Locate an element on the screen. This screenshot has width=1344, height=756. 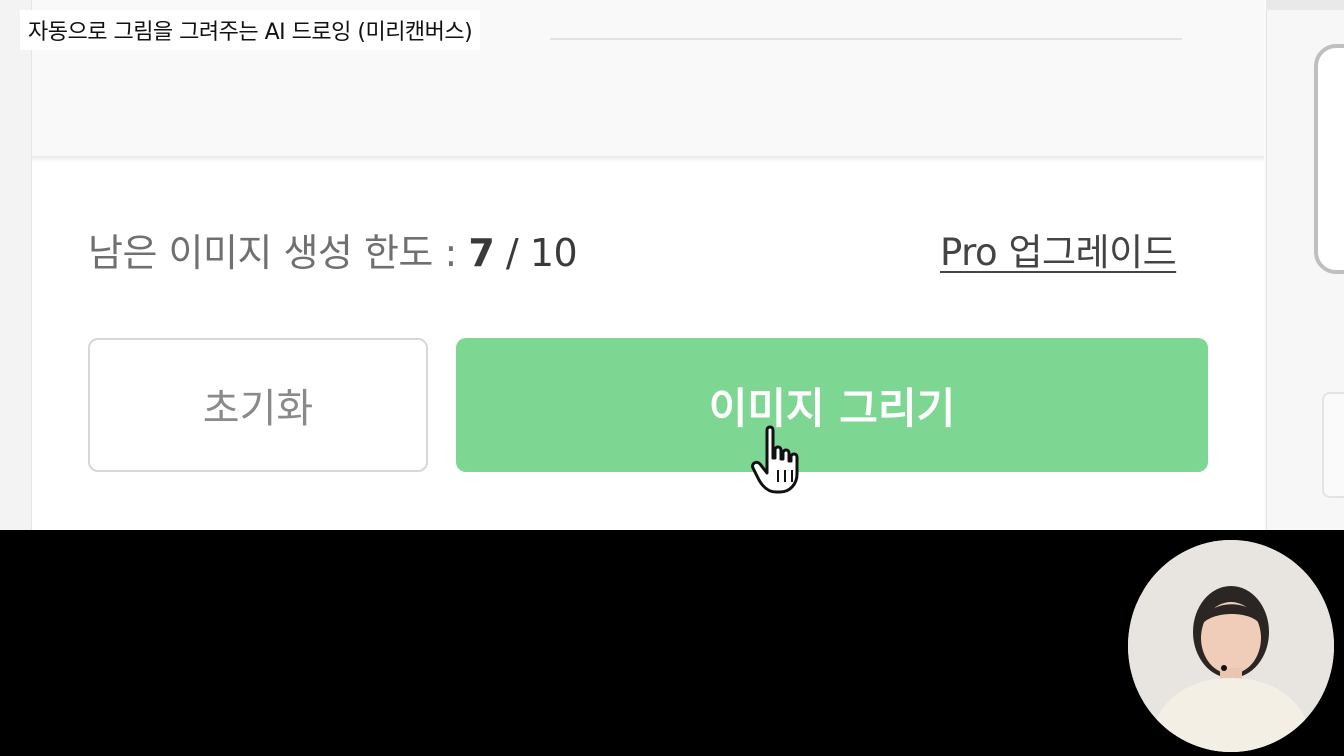
pointer-hand-icon is located at coordinates (775, 459).